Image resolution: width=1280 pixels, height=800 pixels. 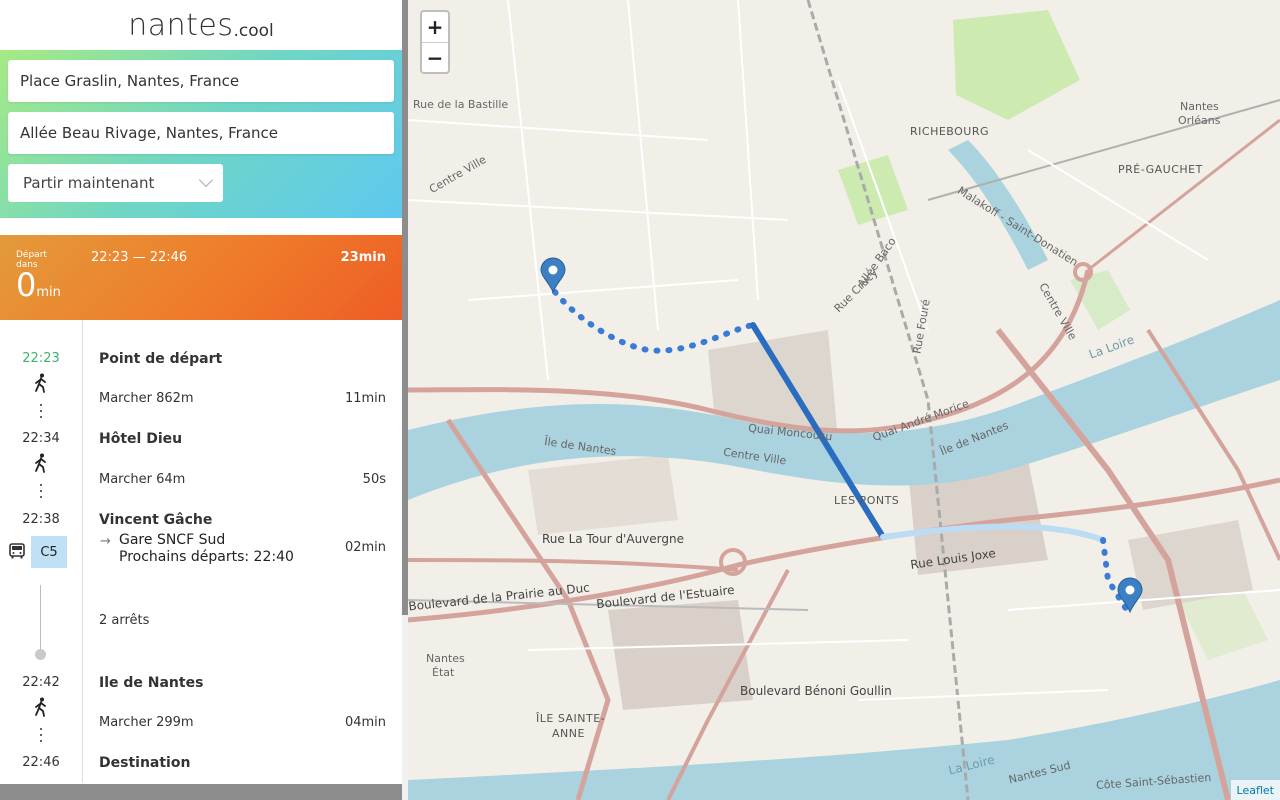 I want to click on step-start-name: Point de départ, so click(x=161, y=359).